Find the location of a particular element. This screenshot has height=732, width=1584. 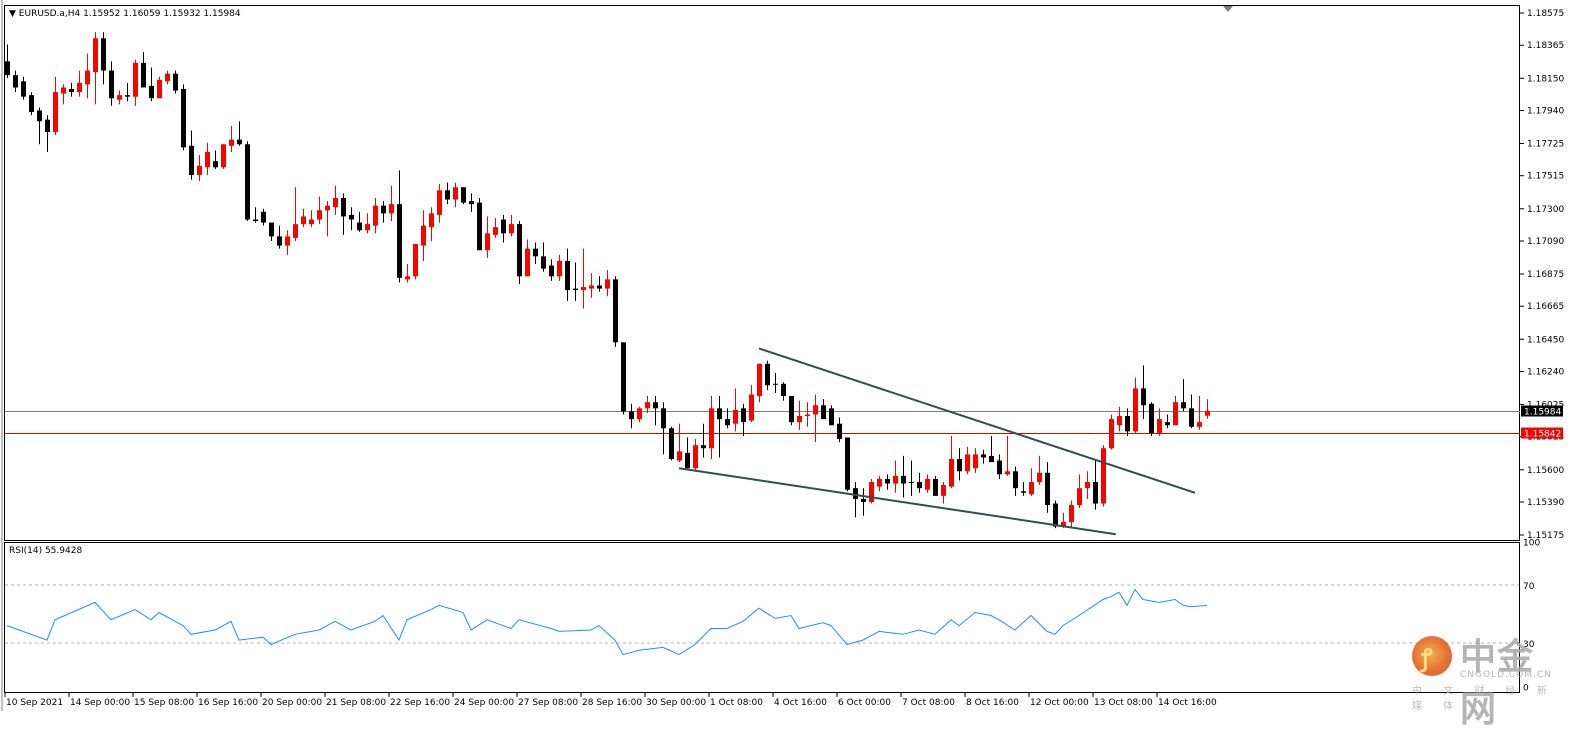

time-tick-label: 14 Sep 00:00 is located at coordinates (100, 703).